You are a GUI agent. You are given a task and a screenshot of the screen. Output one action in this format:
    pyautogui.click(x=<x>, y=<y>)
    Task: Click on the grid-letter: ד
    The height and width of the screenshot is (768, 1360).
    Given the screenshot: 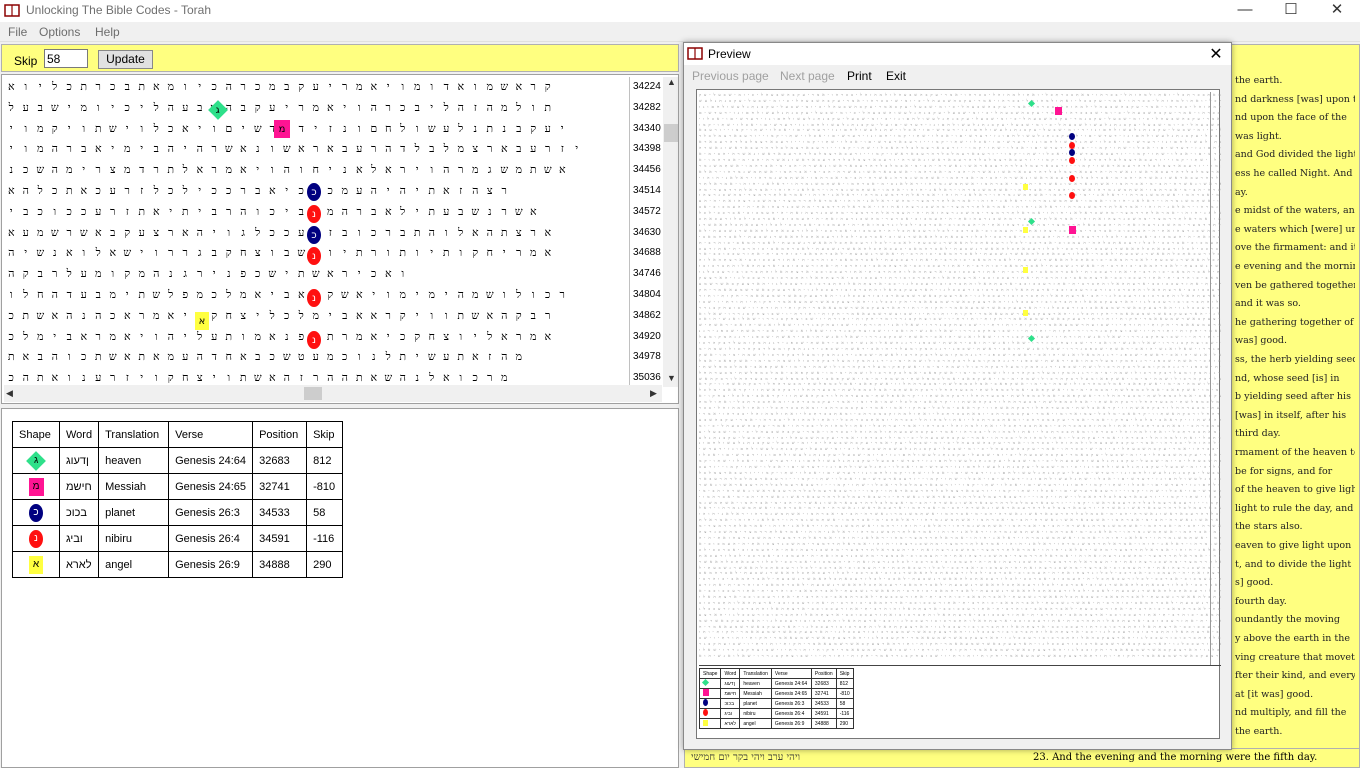 What is the action you would take?
    pyautogui.click(x=142, y=170)
    